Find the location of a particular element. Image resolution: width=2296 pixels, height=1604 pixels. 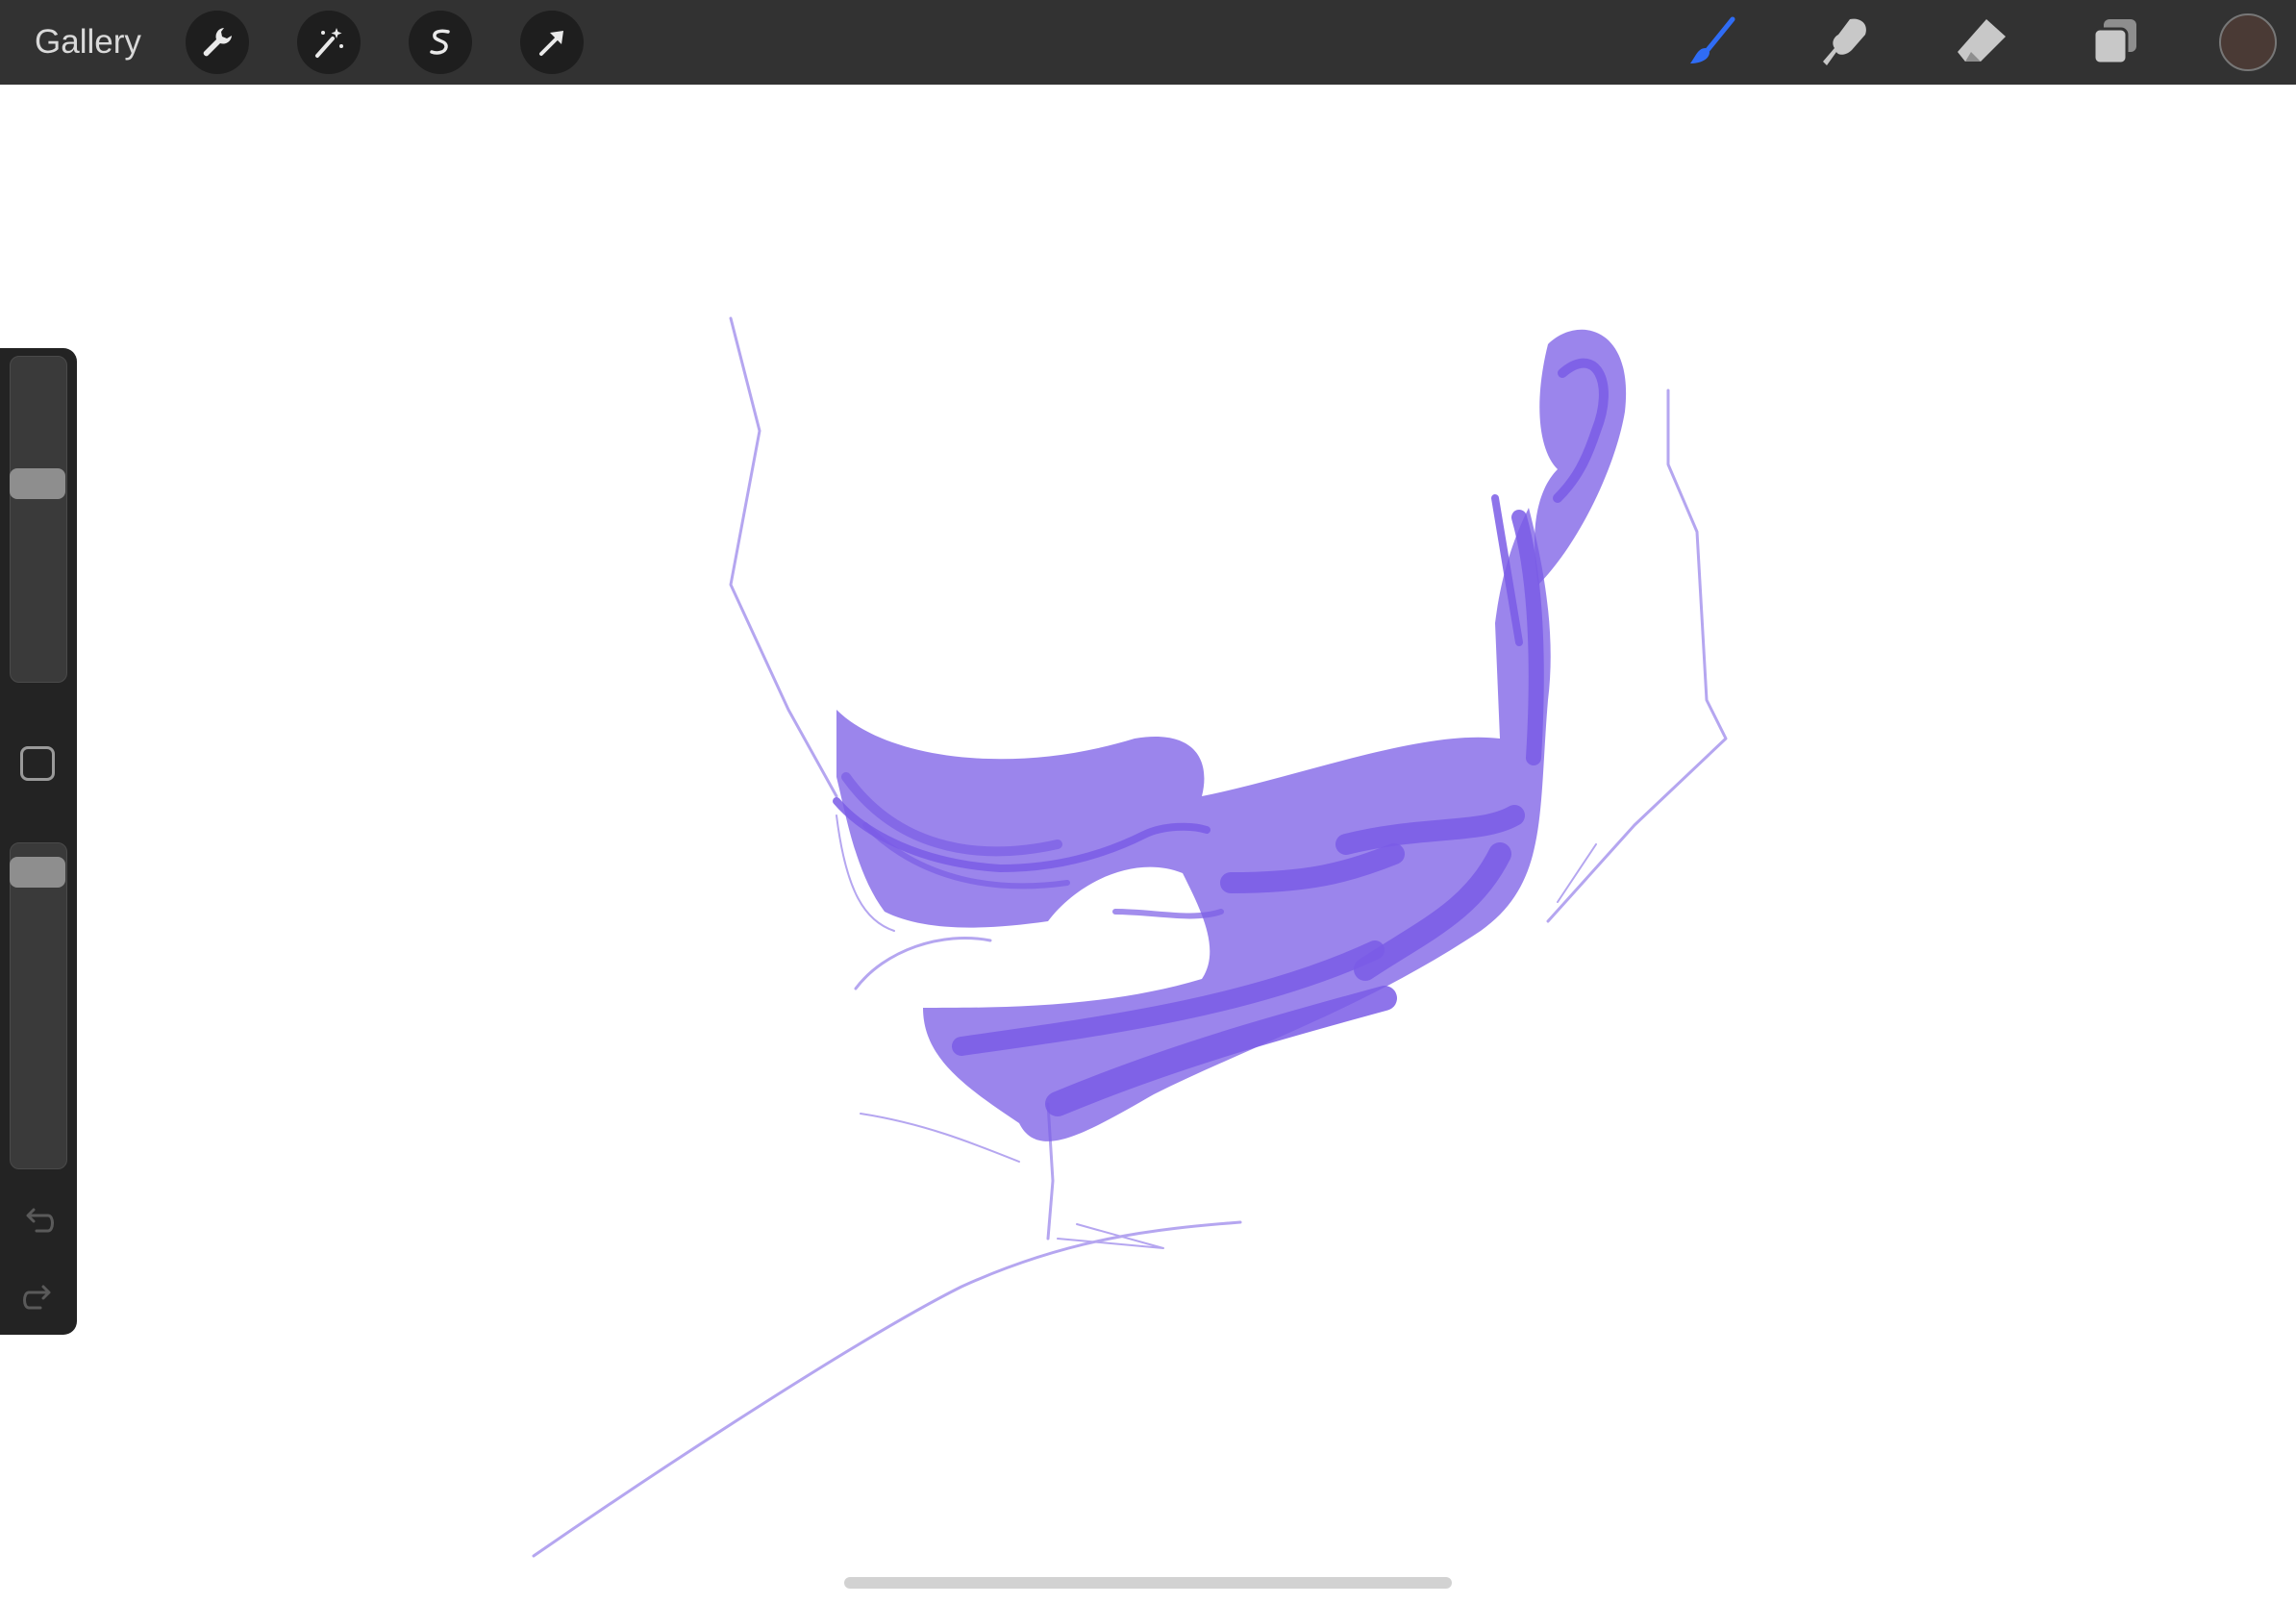

arrow-cursor-icon is located at coordinates (551, 43).